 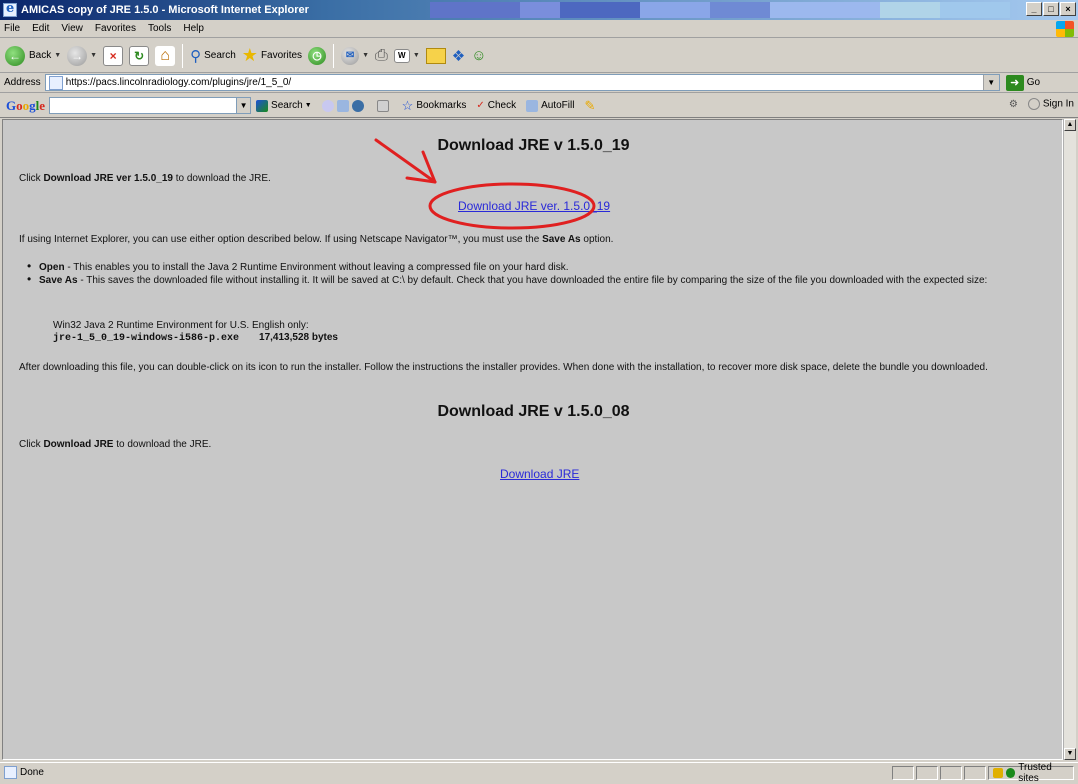 What do you see at coordinates (24, 106) in the screenshot?
I see `google-logo: Google` at bounding box center [24, 106].